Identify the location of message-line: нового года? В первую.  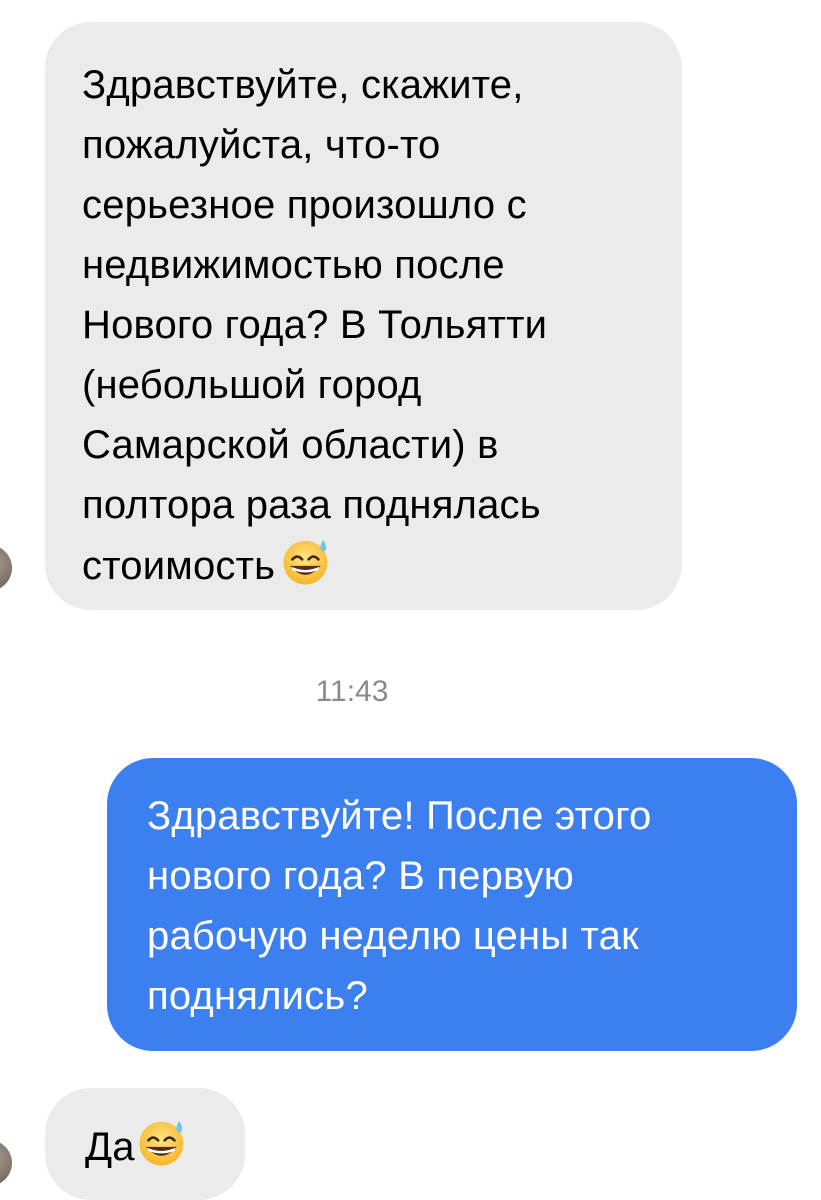
(360, 876).